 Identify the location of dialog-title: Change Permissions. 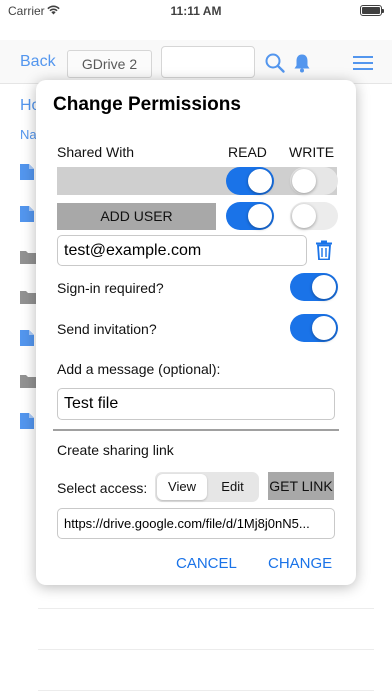
(147, 104).